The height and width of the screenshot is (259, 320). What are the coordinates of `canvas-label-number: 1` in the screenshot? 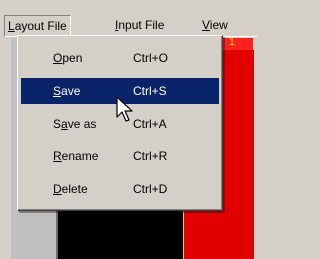 It's located at (231, 42).